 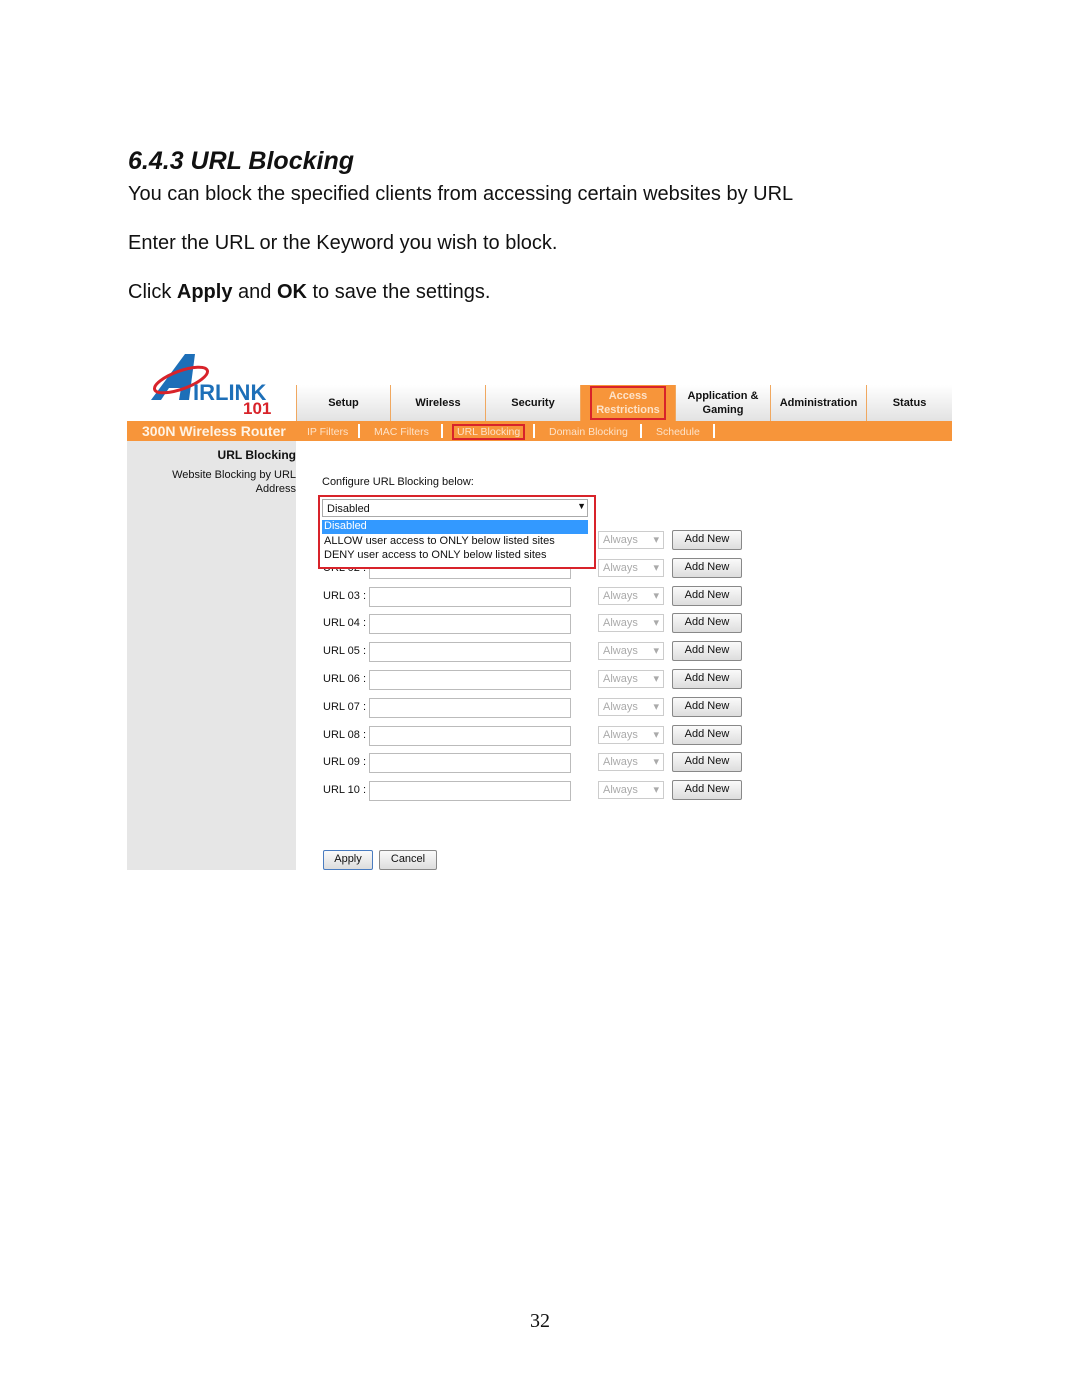 I want to click on tab-label: Administration, so click(x=818, y=403).